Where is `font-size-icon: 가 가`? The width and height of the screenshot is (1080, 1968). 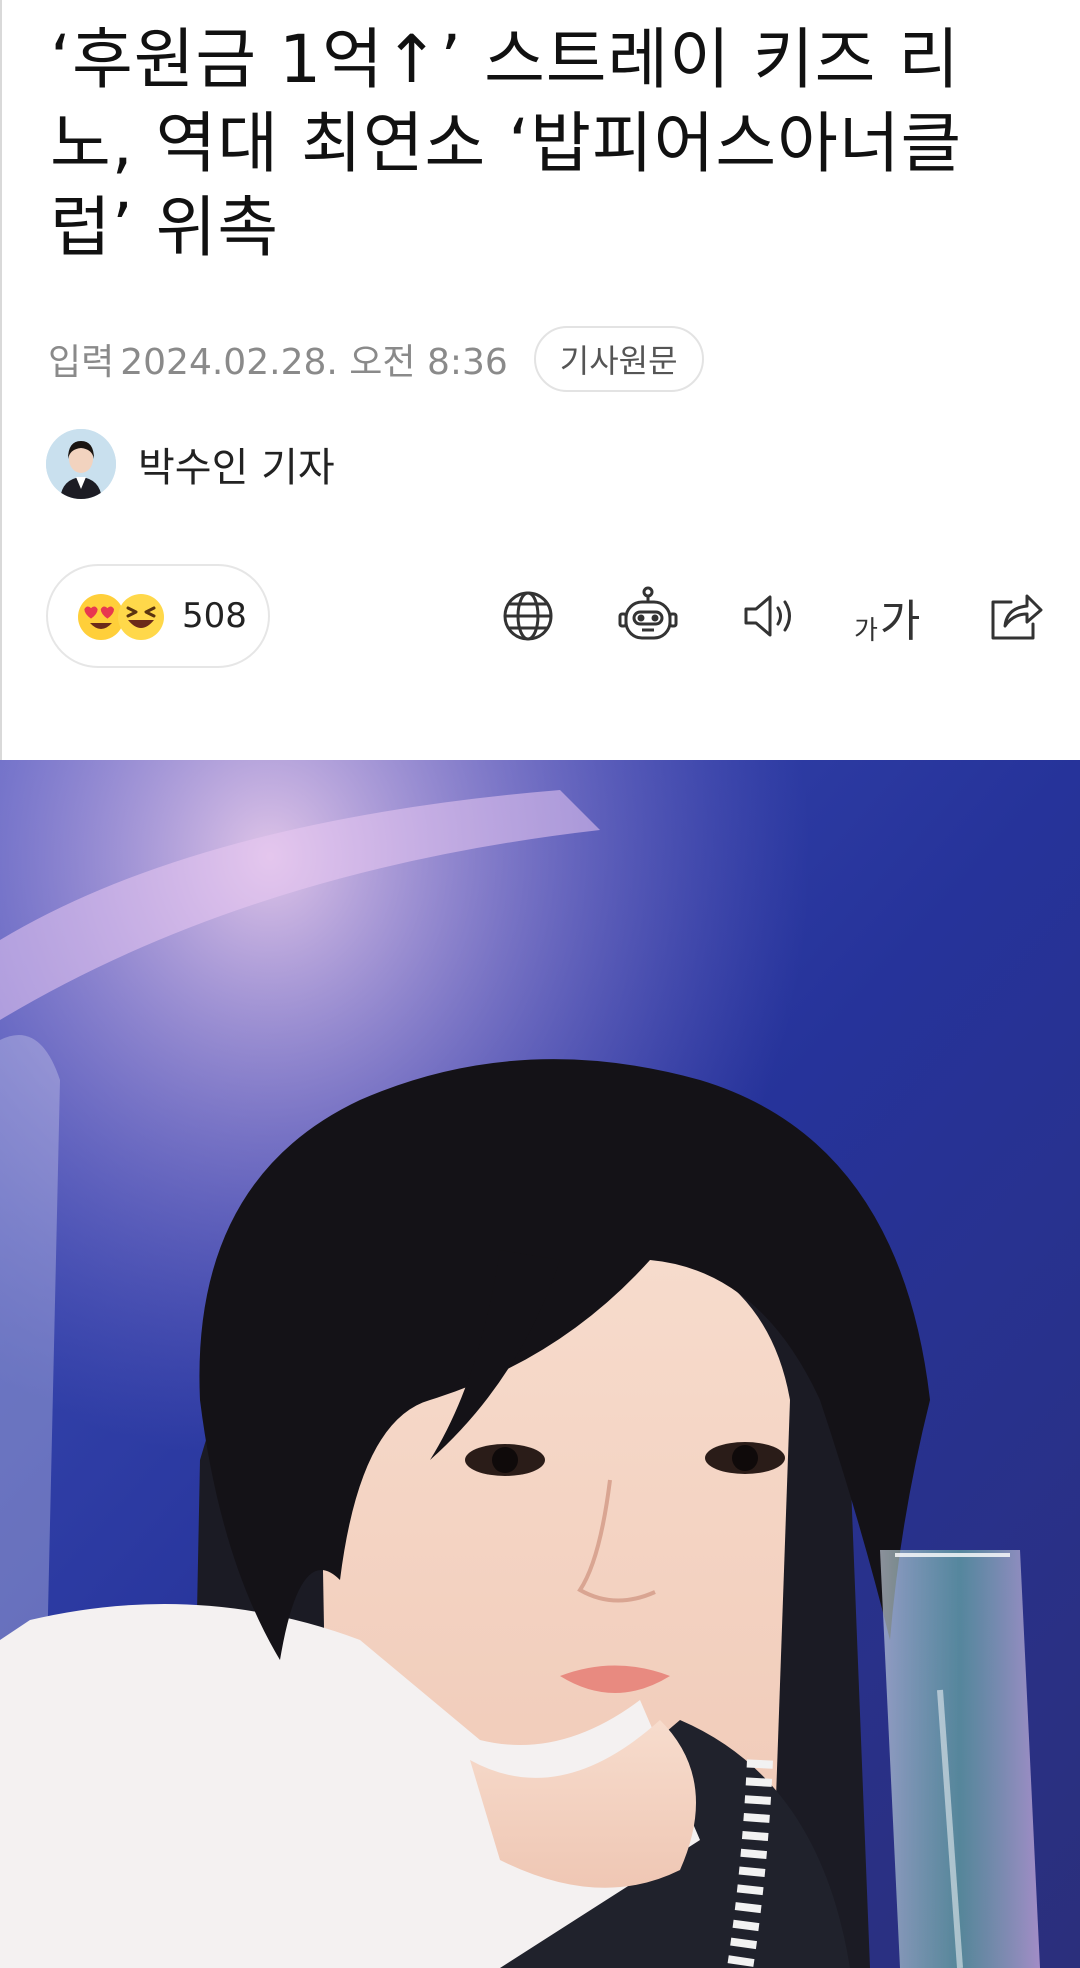 font-size-icon: 가 가 is located at coordinates (887, 618).